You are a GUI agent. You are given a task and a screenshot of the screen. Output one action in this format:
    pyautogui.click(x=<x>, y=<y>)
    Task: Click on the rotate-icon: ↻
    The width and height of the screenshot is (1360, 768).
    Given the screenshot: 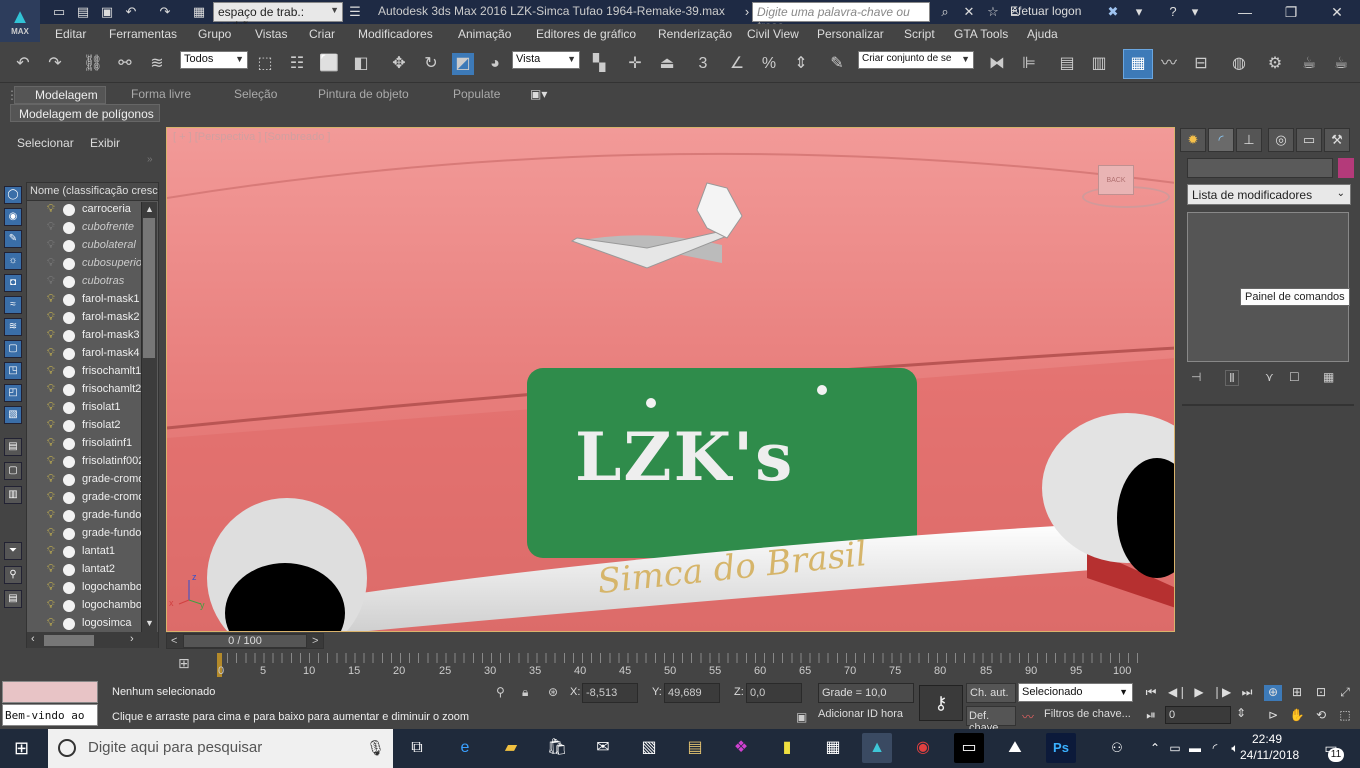 What is the action you would take?
    pyautogui.click(x=431, y=64)
    